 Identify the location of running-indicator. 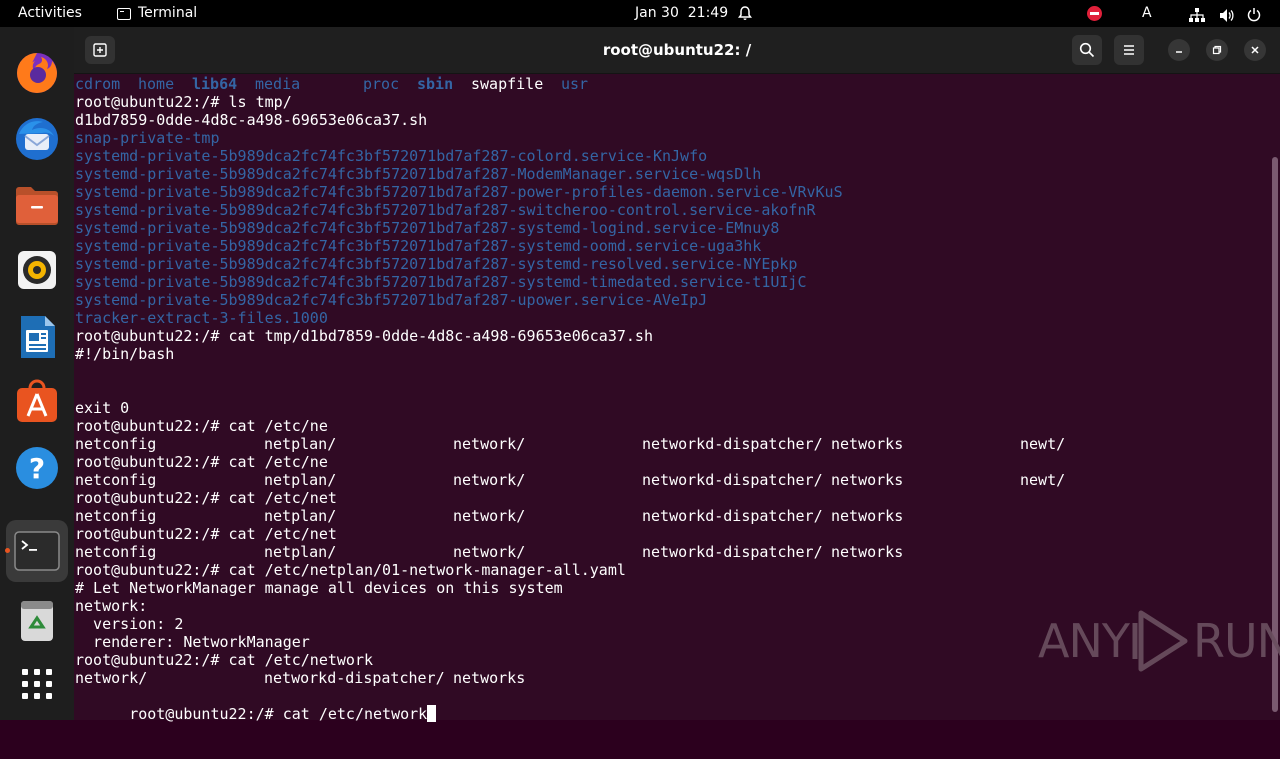
(7, 550).